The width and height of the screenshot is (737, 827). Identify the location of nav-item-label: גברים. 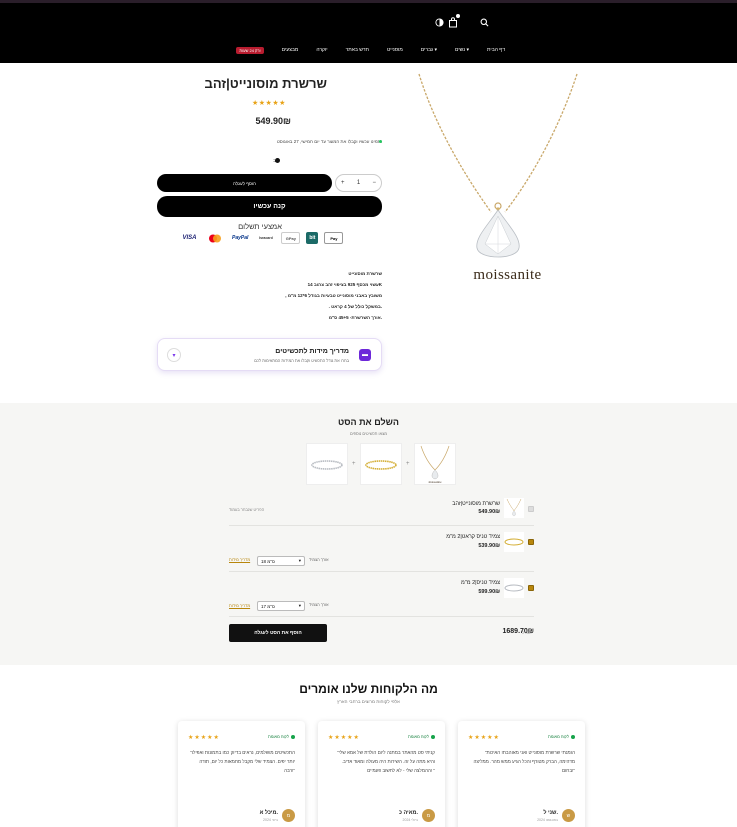
(427, 50).